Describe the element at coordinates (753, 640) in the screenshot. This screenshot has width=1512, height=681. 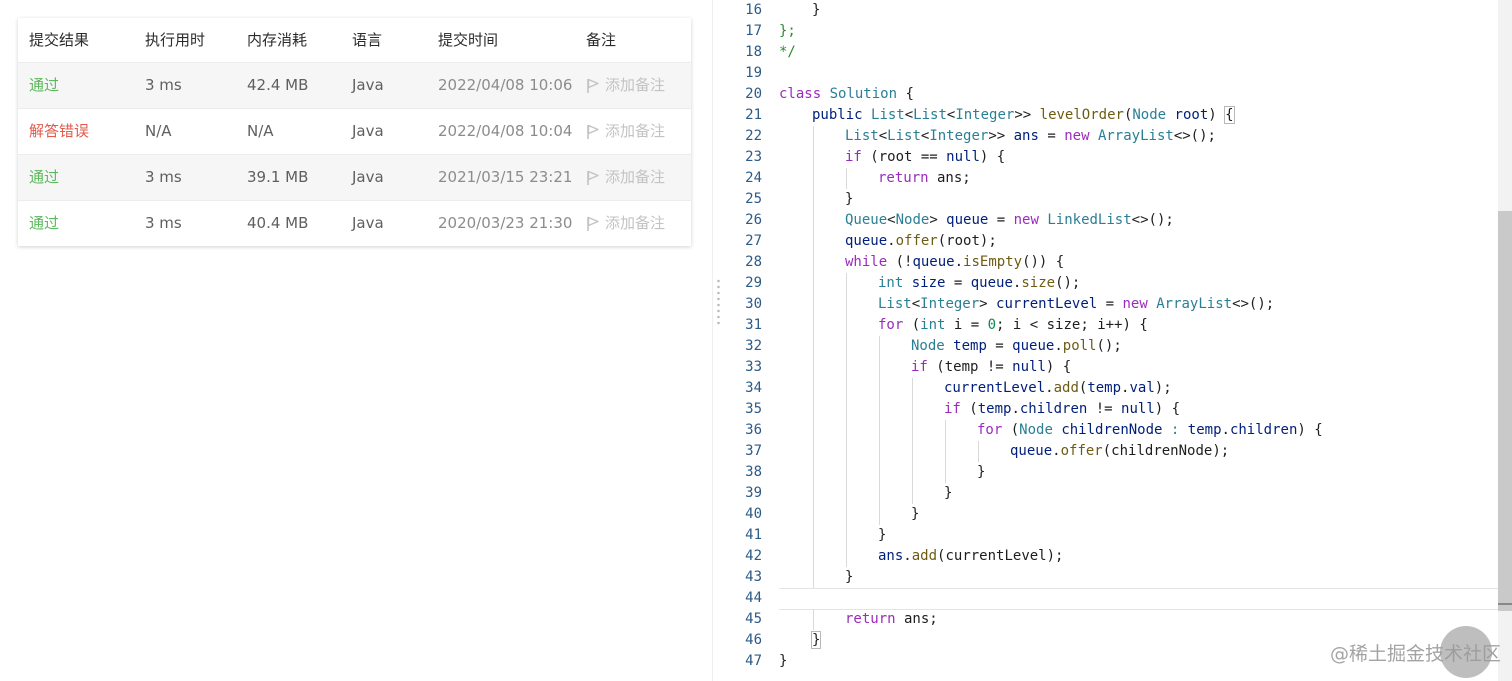
I see `line-number: 46` at that location.